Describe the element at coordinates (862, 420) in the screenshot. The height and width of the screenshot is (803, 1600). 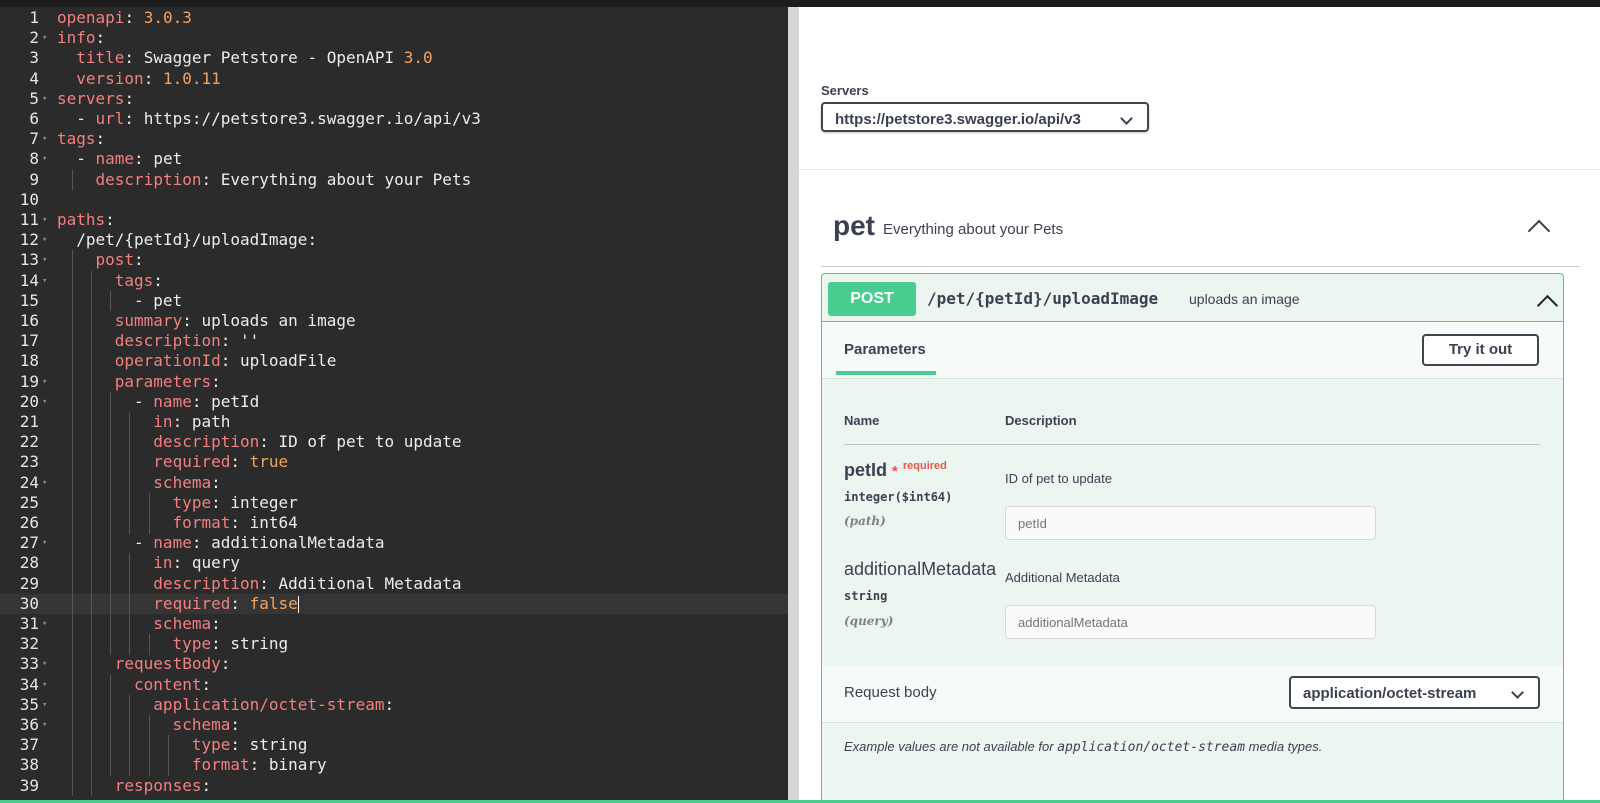
I see `column-header-name: Name` at that location.